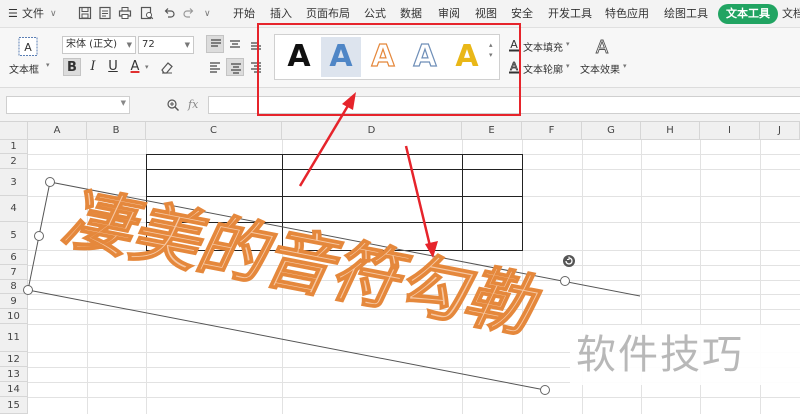  What do you see at coordinates (148, 44) in the screenshot?
I see `font-size-value: 72` at bounding box center [148, 44].